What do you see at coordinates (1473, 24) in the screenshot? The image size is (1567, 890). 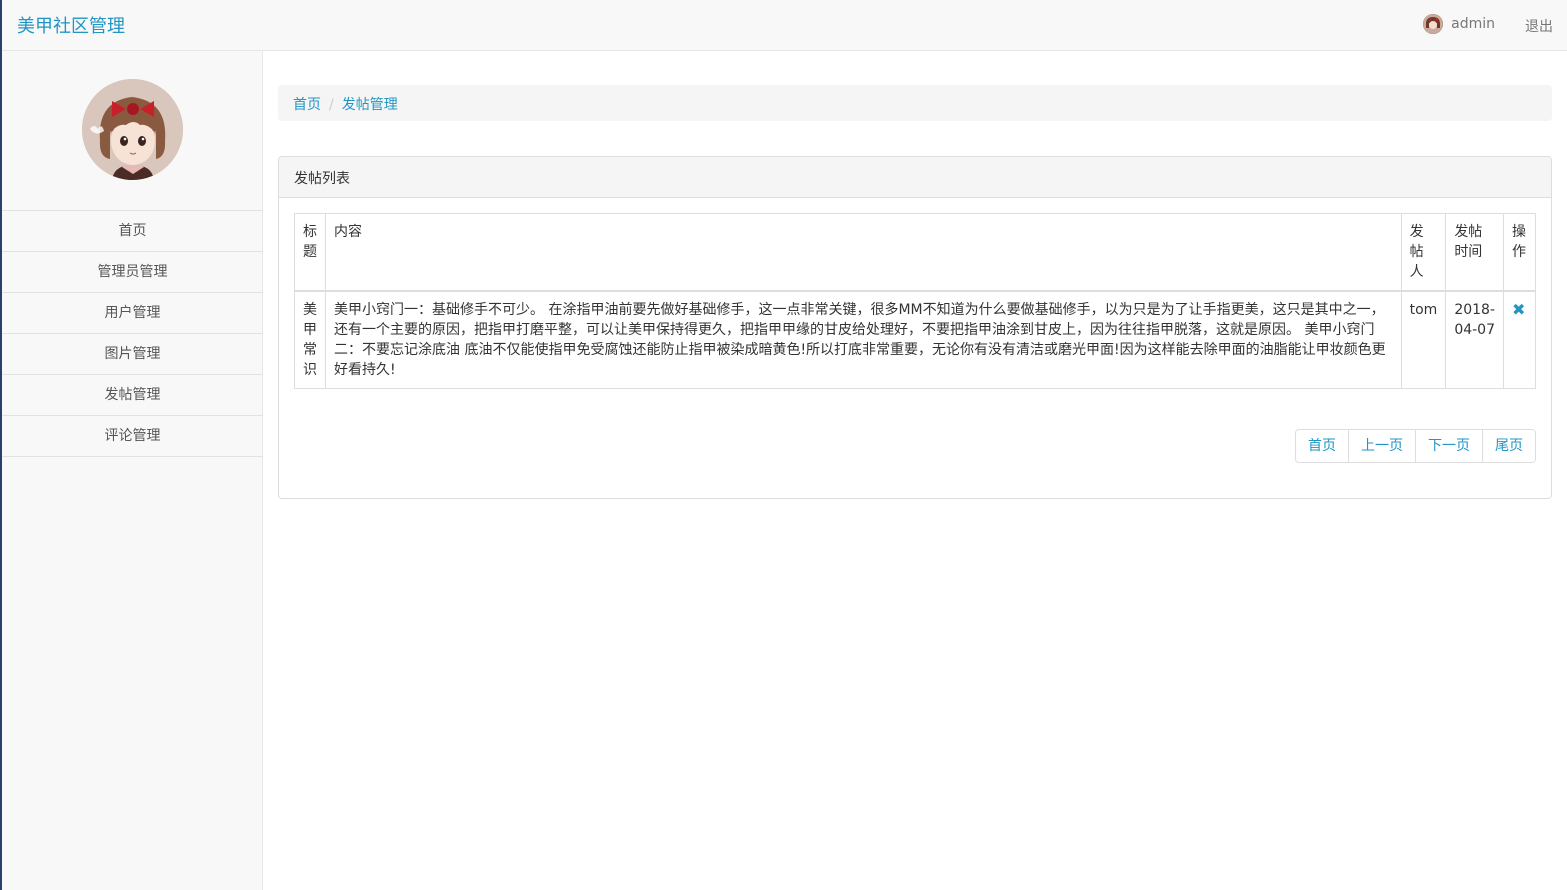 I see `username: admin` at bounding box center [1473, 24].